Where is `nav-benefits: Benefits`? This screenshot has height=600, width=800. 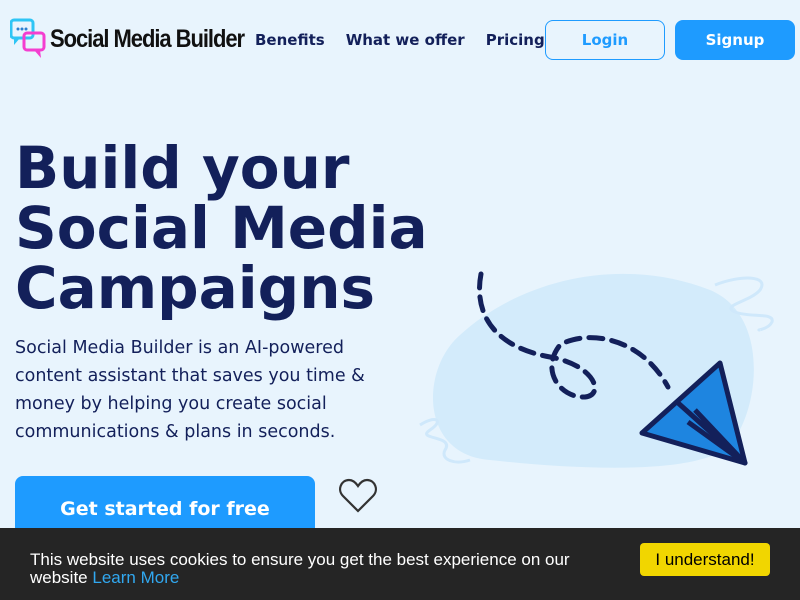 nav-benefits: Benefits is located at coordinates (290, 40).